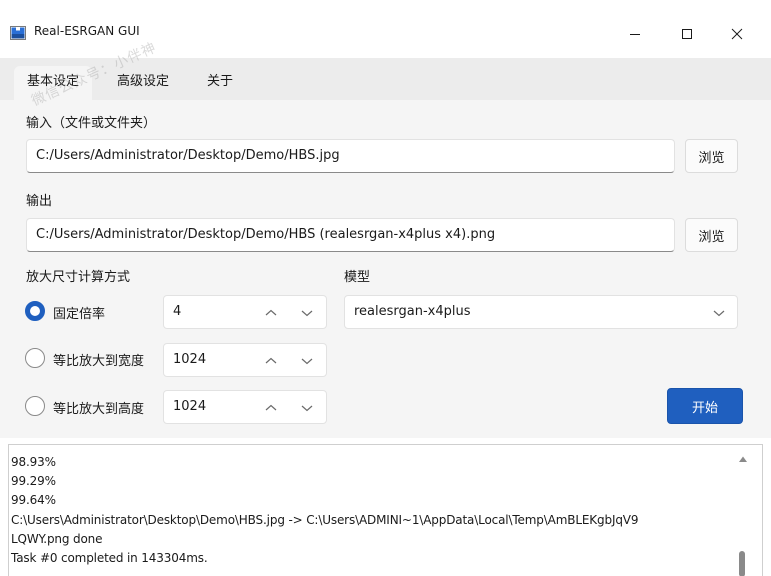 Image resolution: width=771 pixels, height=576 pixels. What do you see at coordinates (18, 33) in the screenshot?
I see `app-icon` at bounding box center [18, 33].